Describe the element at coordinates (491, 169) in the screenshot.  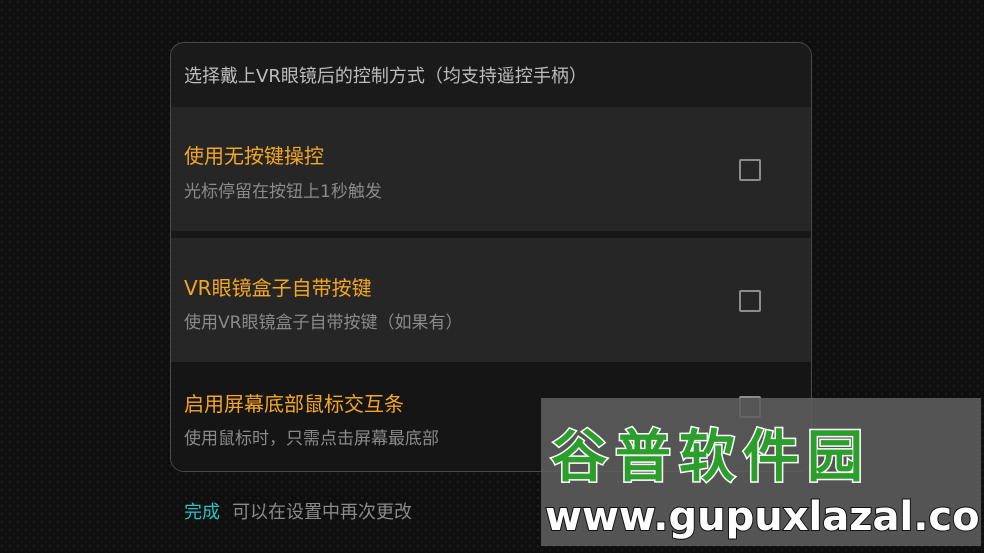
I see `option-no-button-control: 使用无按键操控 光标停留在按钮上1秒触发` at that location.